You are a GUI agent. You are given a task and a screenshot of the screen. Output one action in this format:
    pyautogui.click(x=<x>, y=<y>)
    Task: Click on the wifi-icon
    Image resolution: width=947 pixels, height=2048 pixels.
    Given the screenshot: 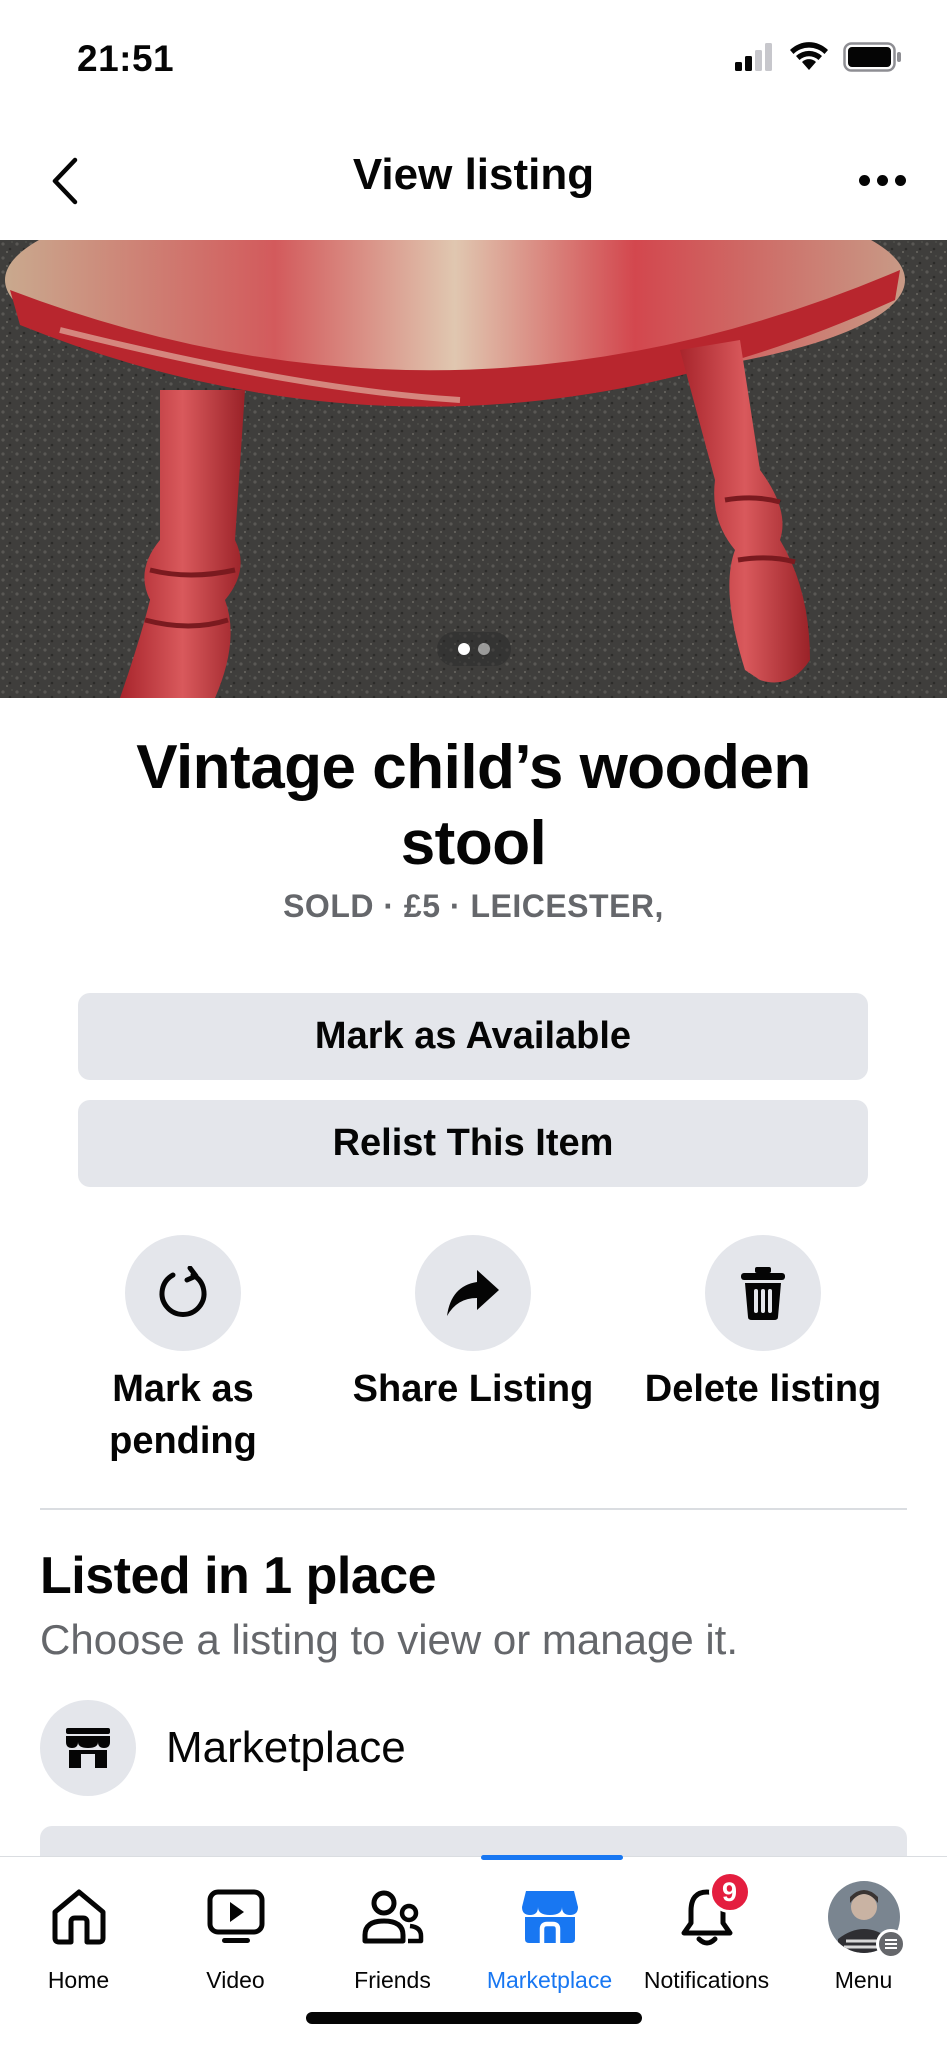 What is the action you would take?
    pyautogui.click(x=809, y=56)
    